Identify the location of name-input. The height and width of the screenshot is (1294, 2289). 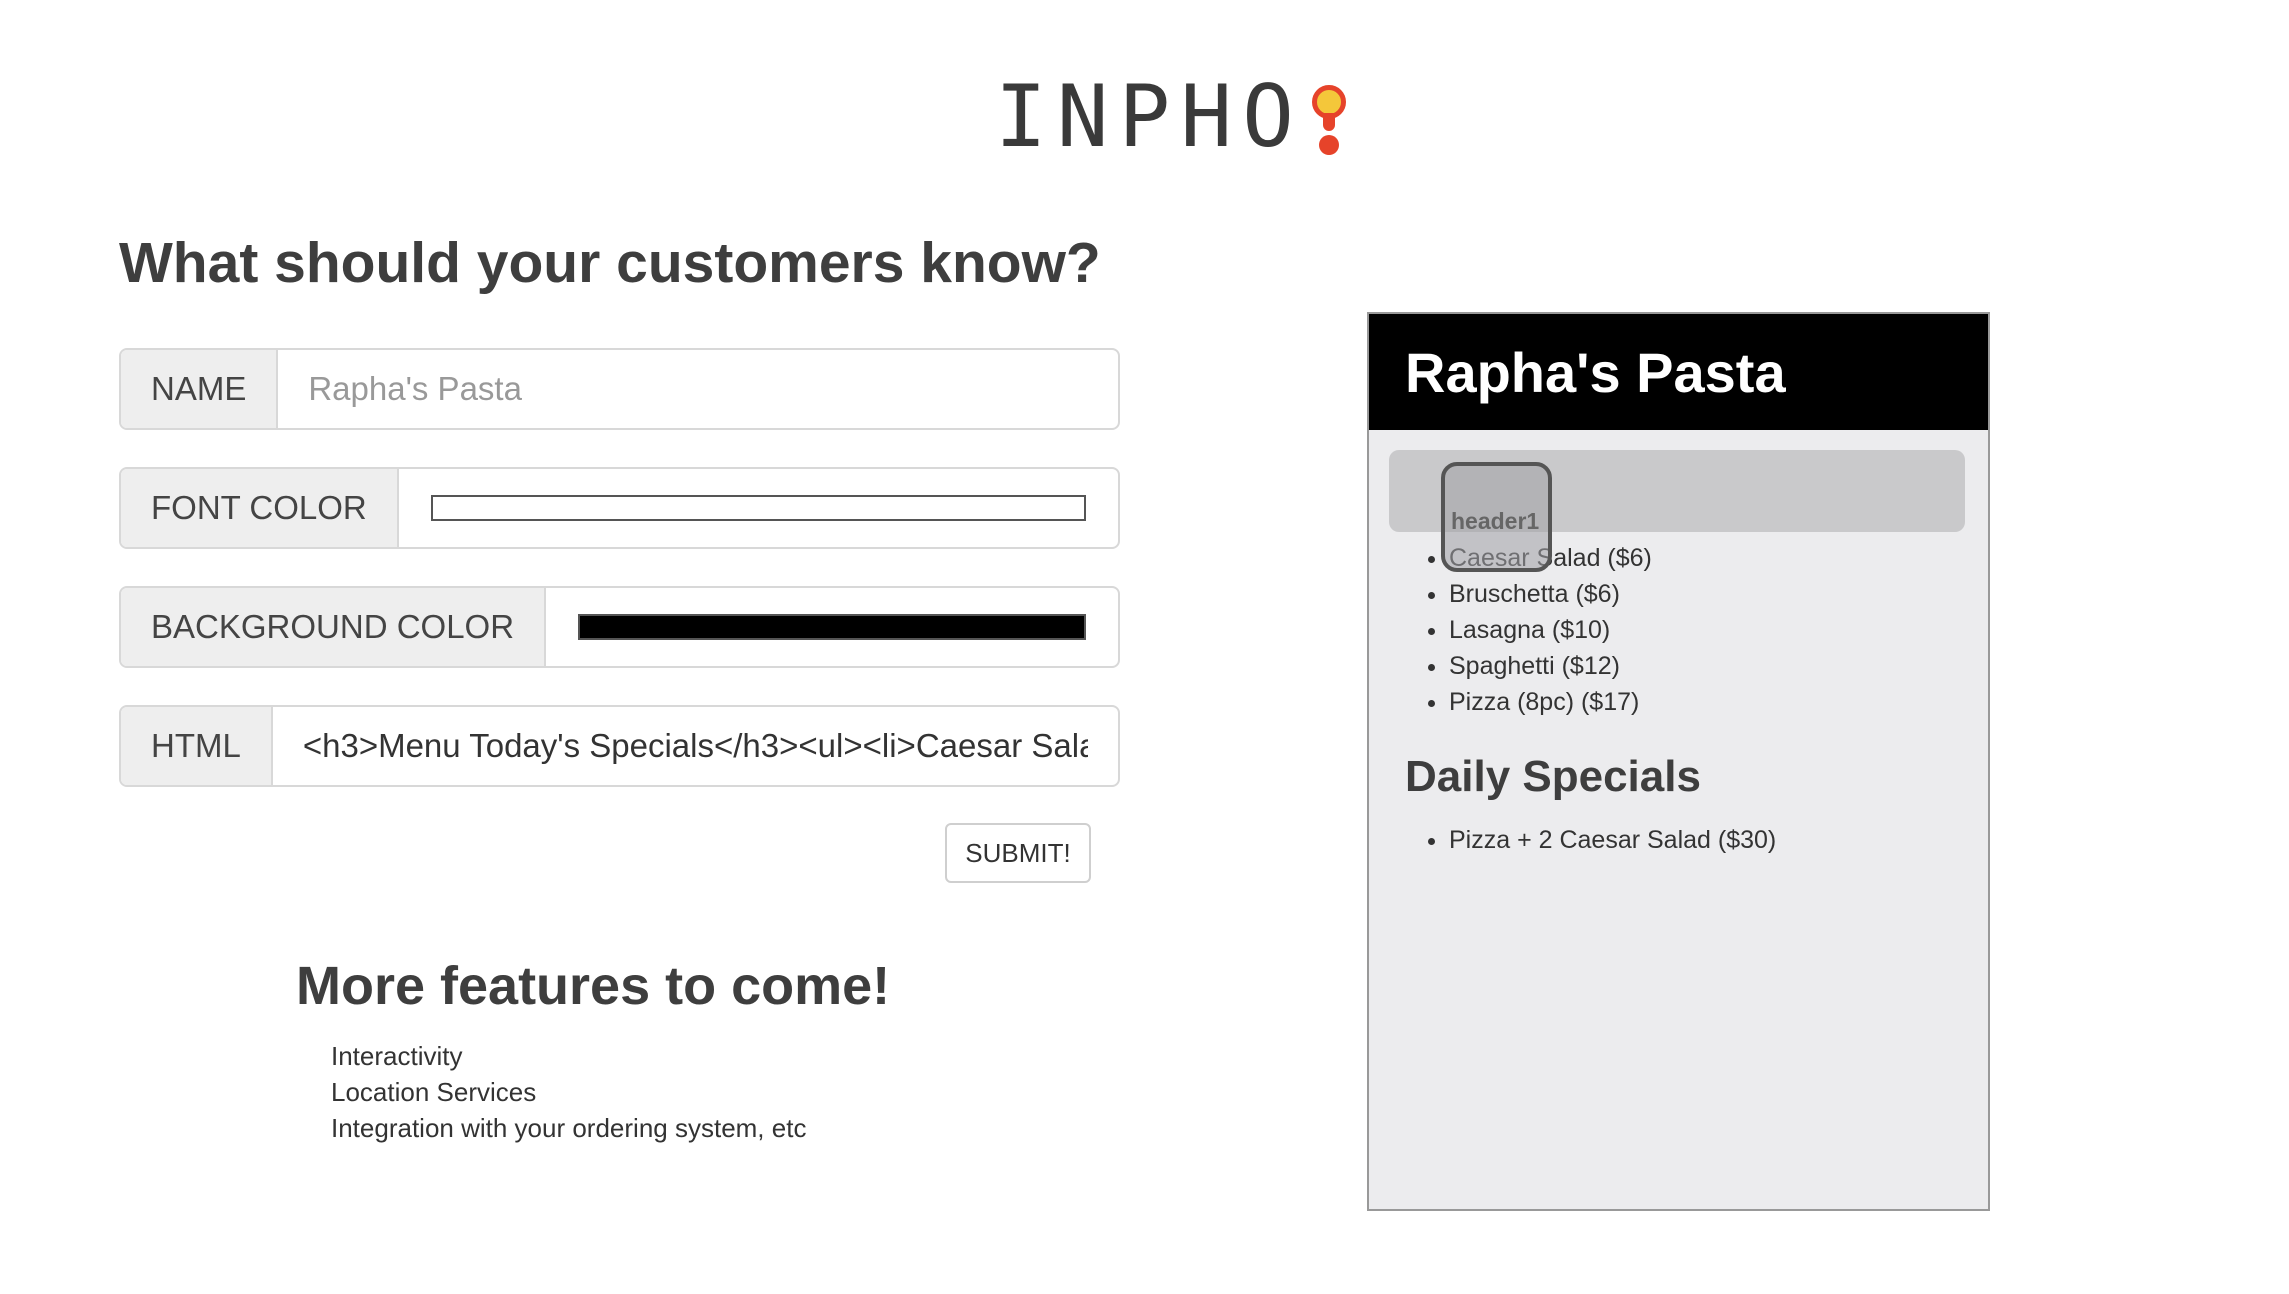
(698, 389).